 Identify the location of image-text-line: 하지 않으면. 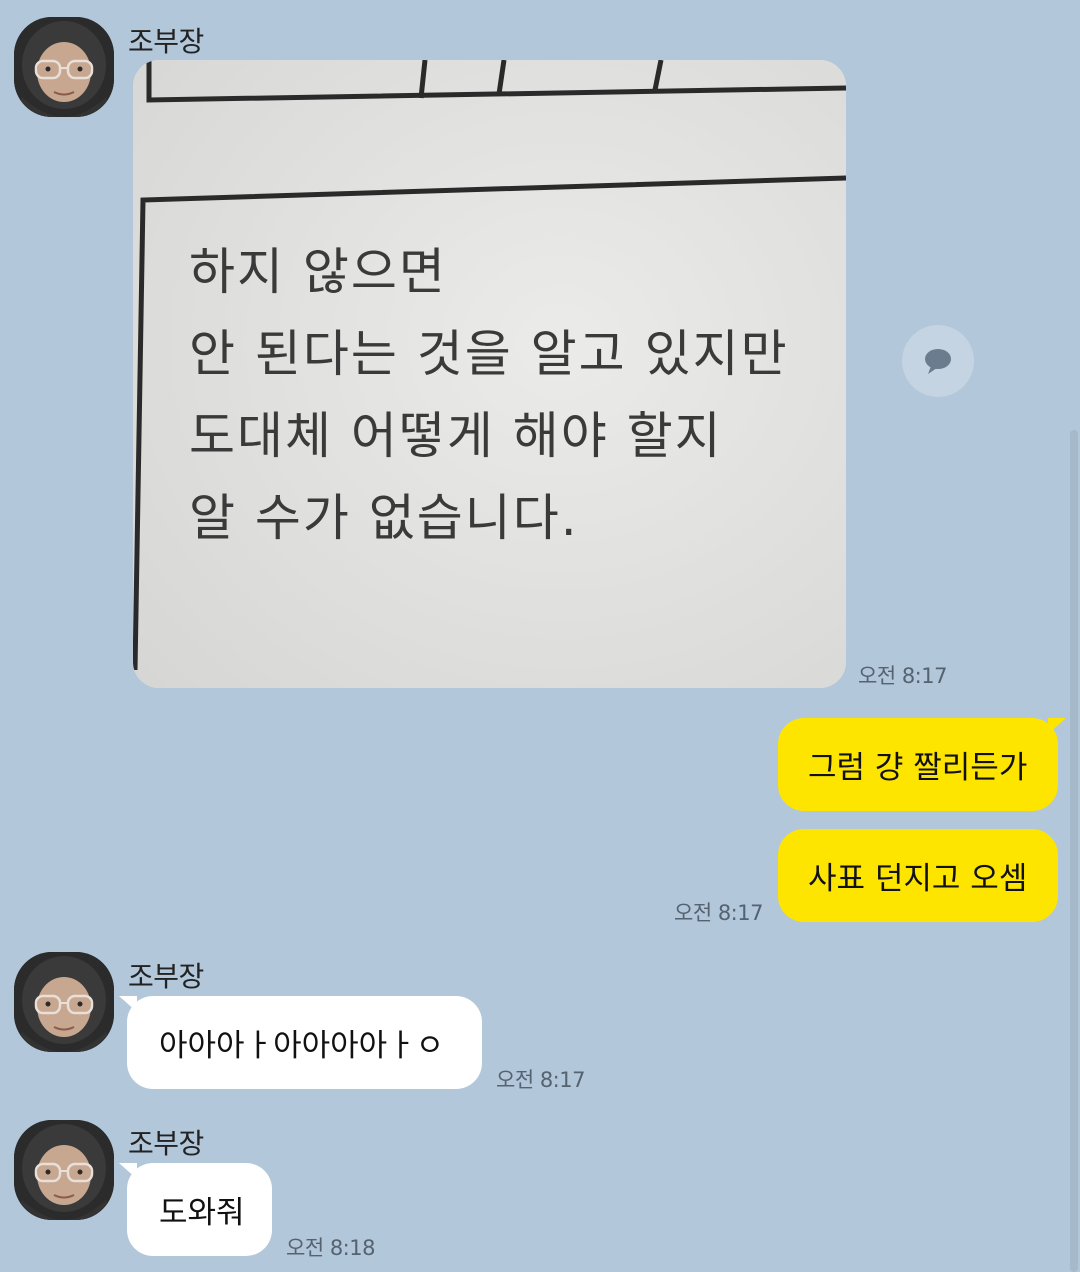
(318, 272).